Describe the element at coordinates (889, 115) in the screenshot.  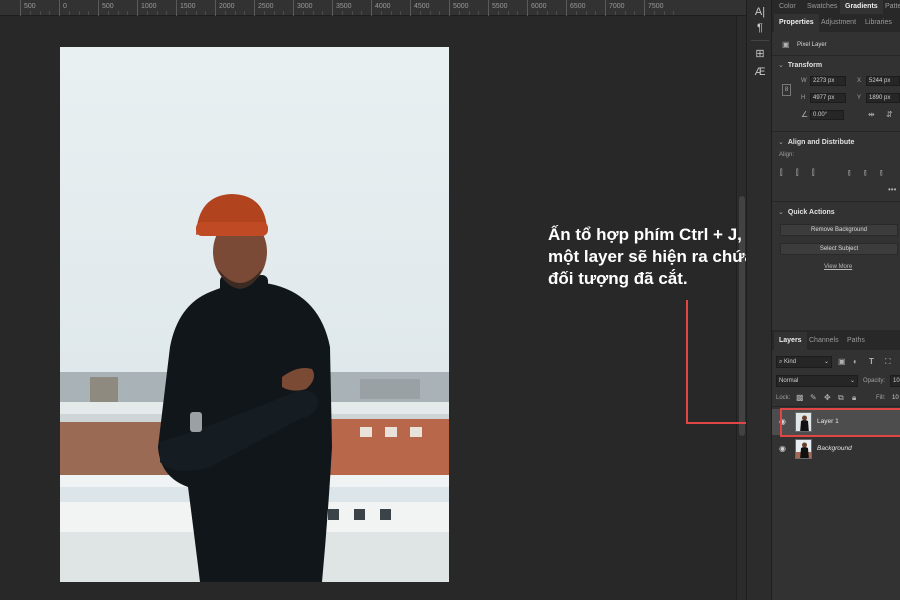
I see `flip-vertical-icon: ⇵` at that location.